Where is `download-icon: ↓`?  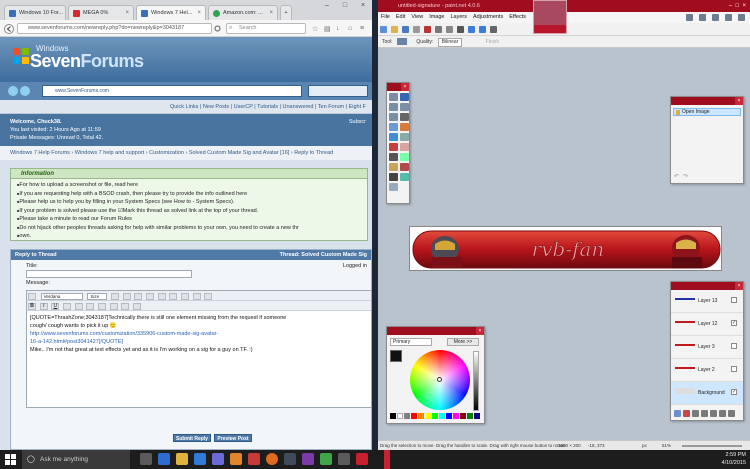 download-icon: ↓ is located at coordinates (338, 28).